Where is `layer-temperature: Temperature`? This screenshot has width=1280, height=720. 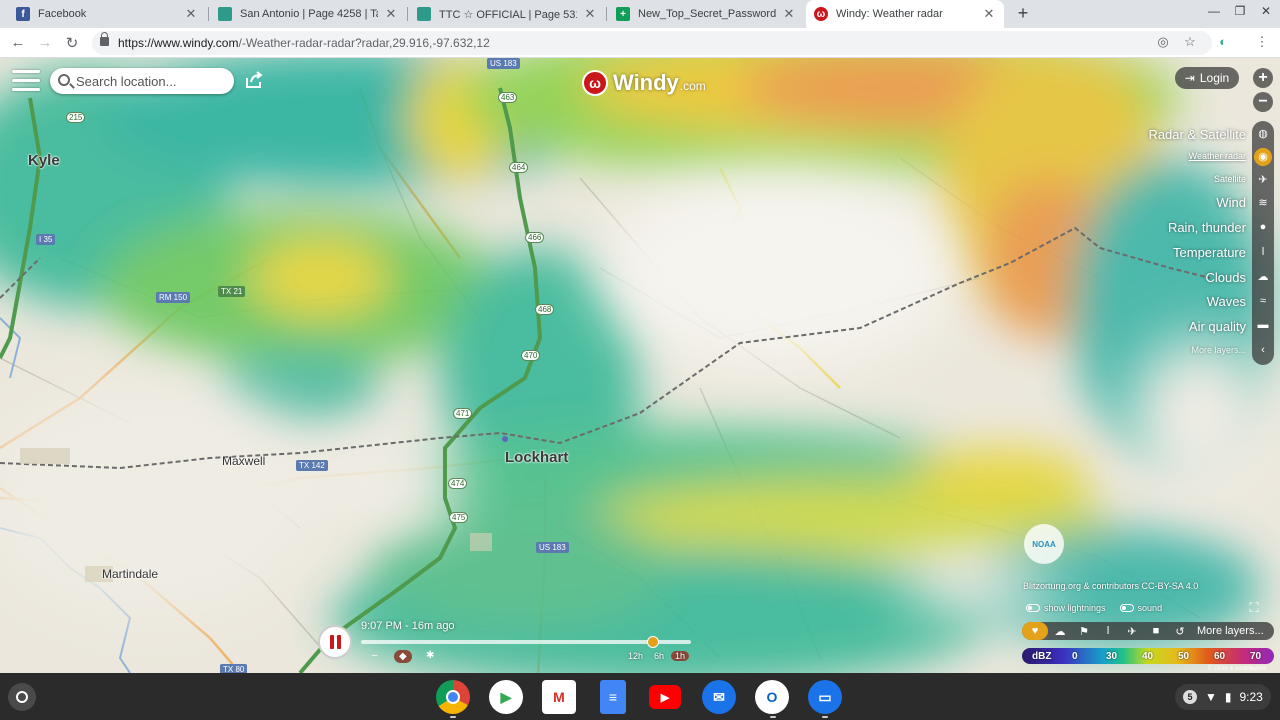 layer-temperature: Temperature is located at coordinates (1209, 252).